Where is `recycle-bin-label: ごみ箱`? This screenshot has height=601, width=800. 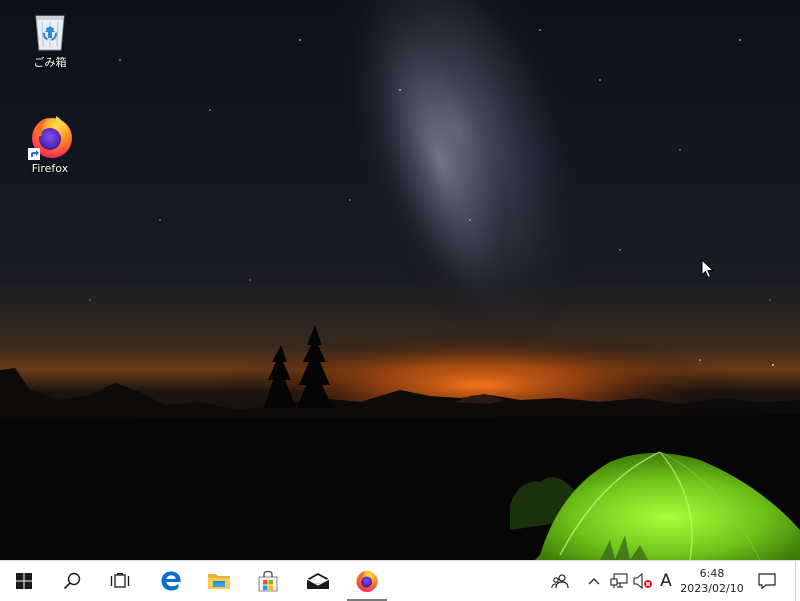 recycle-bin-label: ごみ箱 is located at coordinates (50, 62).